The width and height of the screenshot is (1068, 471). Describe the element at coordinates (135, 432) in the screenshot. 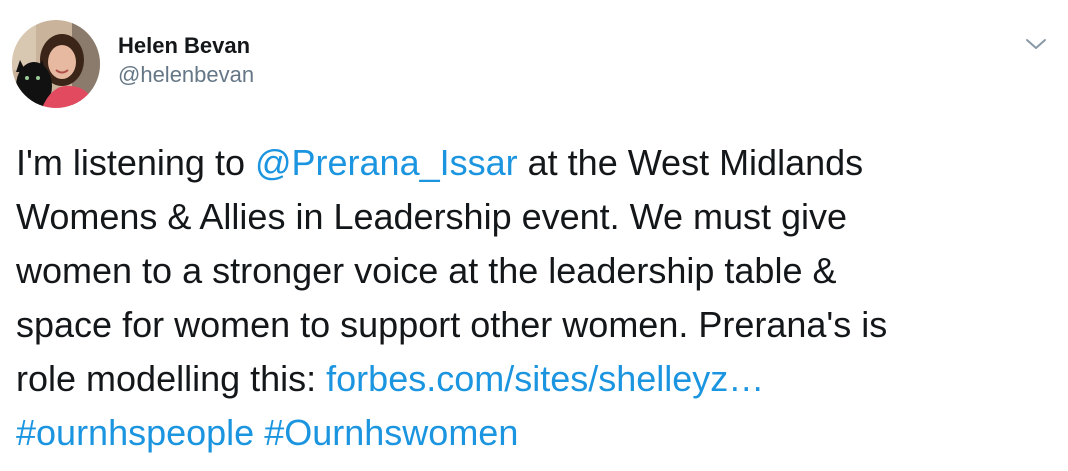

I see `hashtag-link: #ournhspeople` at that location.